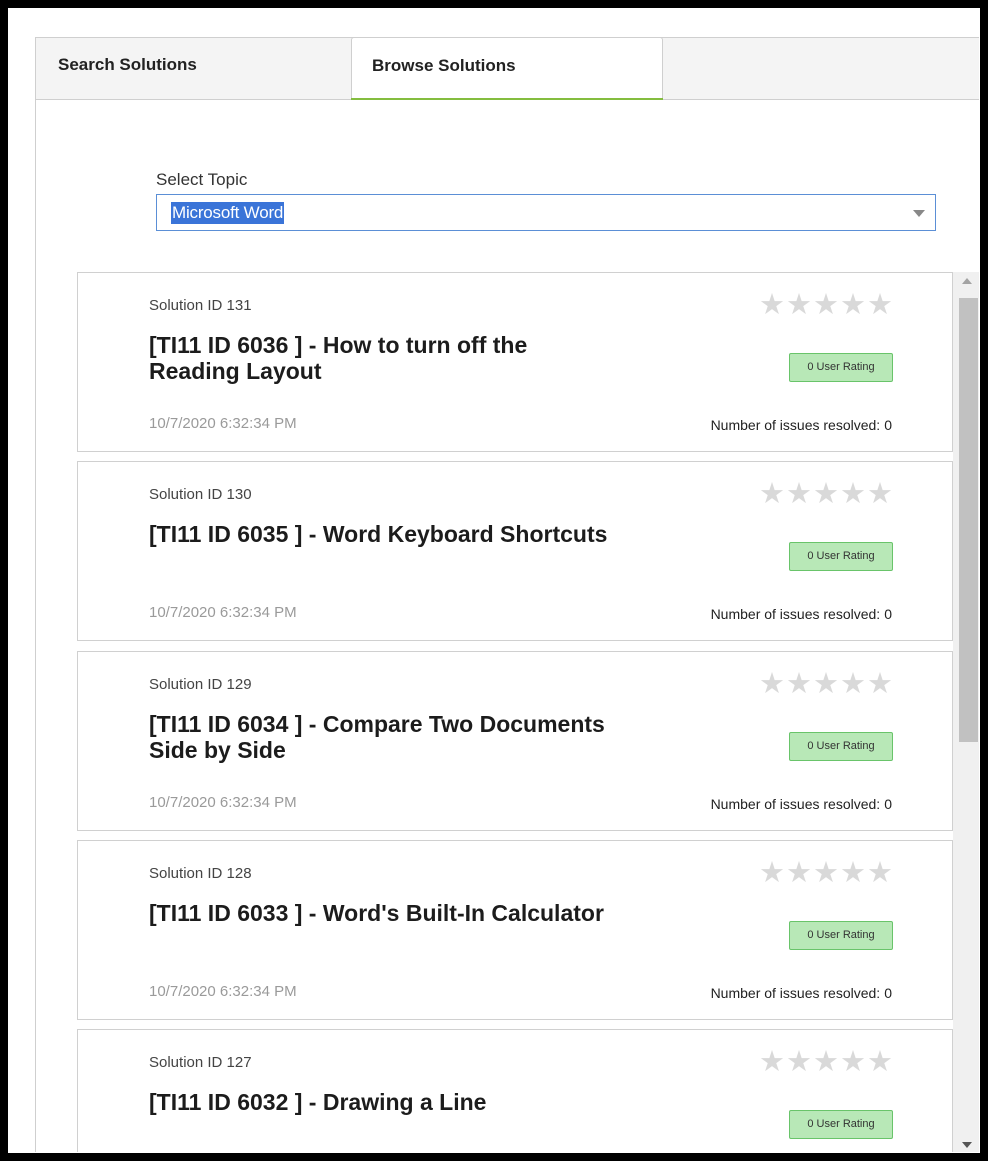  What do you see at coordinates (200, 873) in the screenshot?
I see `solution-id: Solution ID 128` at bounding box center [200, 873].